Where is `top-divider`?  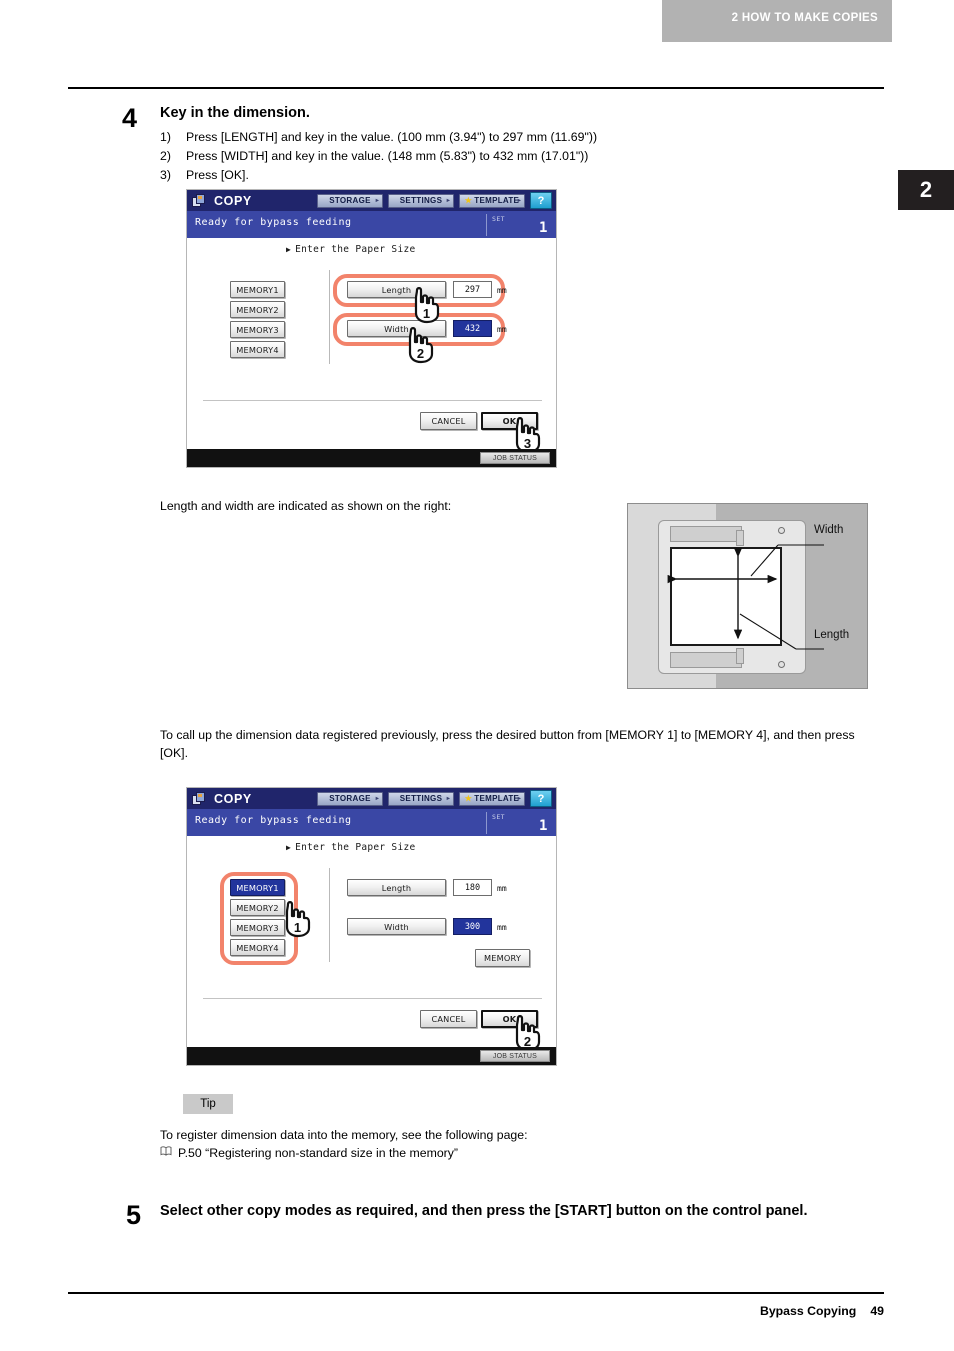 top-divider is located at coordinates (476, 88).